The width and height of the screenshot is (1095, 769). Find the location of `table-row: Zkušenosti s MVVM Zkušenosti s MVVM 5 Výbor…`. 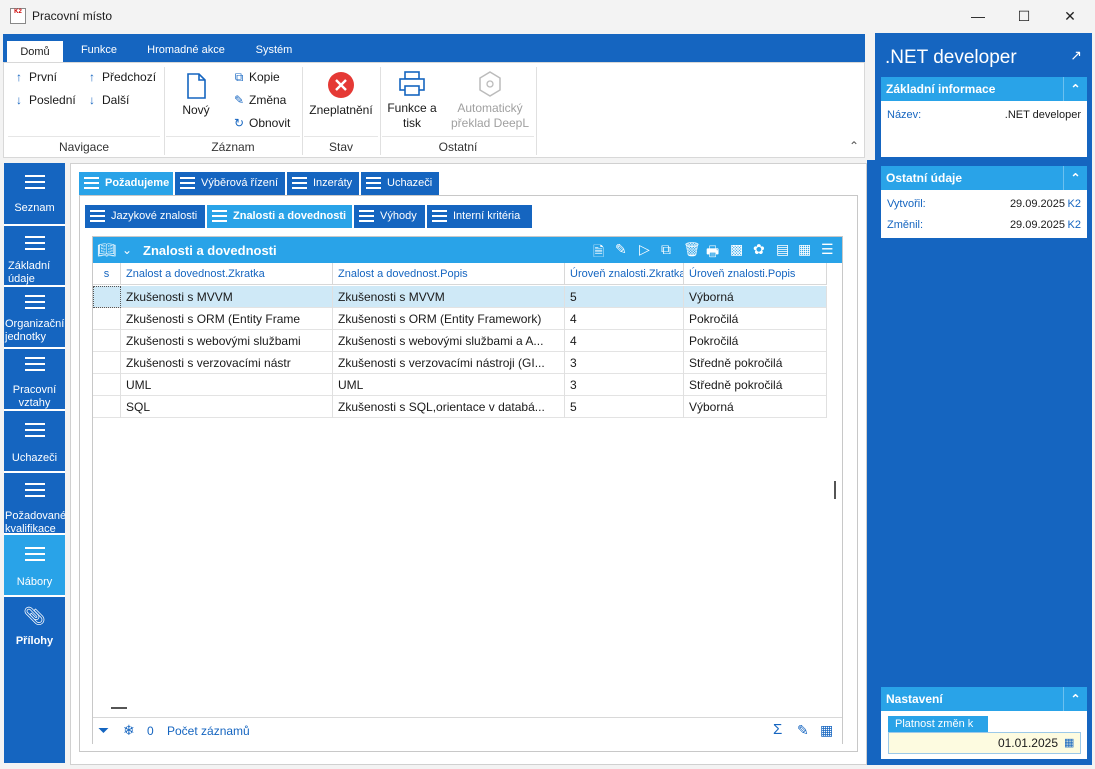

table-row: Zkušenosti s MVVM Zkušenosti s MVVM 5 Výbor… is located at coordinates (460, 297).